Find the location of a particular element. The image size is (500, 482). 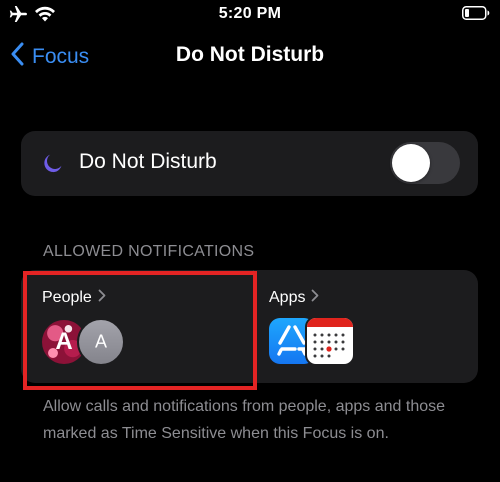

navigation-bar: Focus Do Not Disturb is located at coordinates (250, 56).